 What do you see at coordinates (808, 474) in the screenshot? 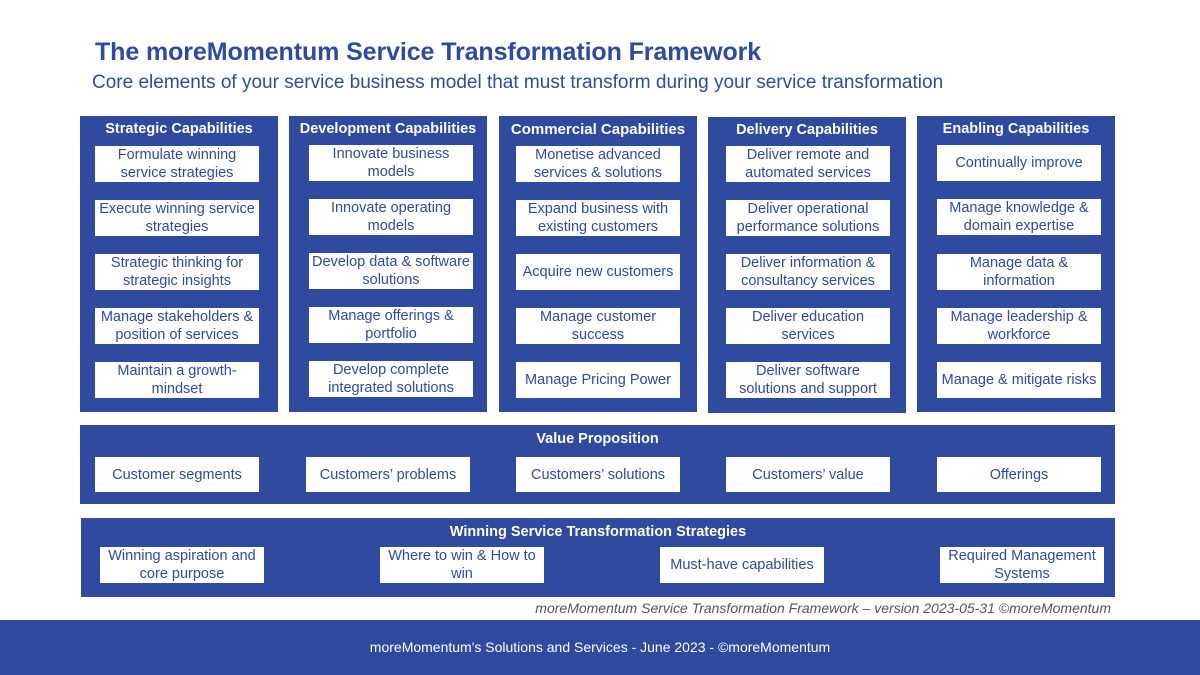
I see `value-box: Customers’ value` at bounding box center [808, 474].